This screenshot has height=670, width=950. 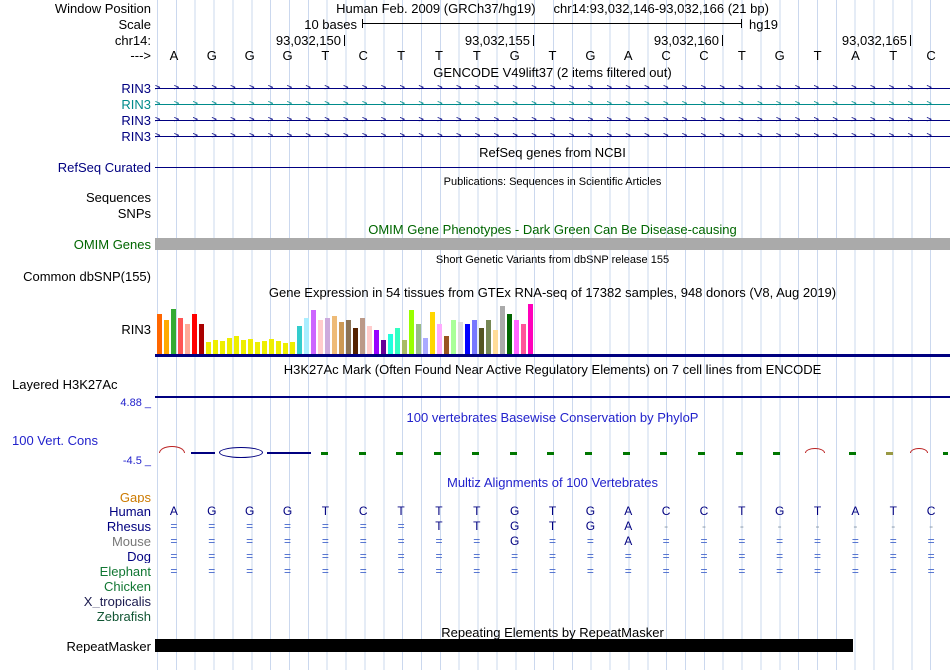 What do you see at coordinates (504, 645) in the screenshot?
I see `repeatmasker-band` at bounding box center [504, 645].